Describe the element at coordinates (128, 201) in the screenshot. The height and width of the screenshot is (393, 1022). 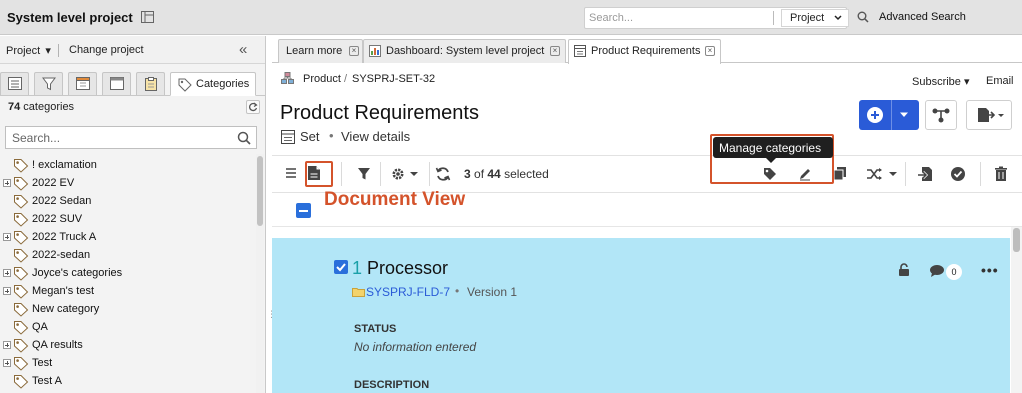
I see `category-item: 2022 Sedan` at that location.